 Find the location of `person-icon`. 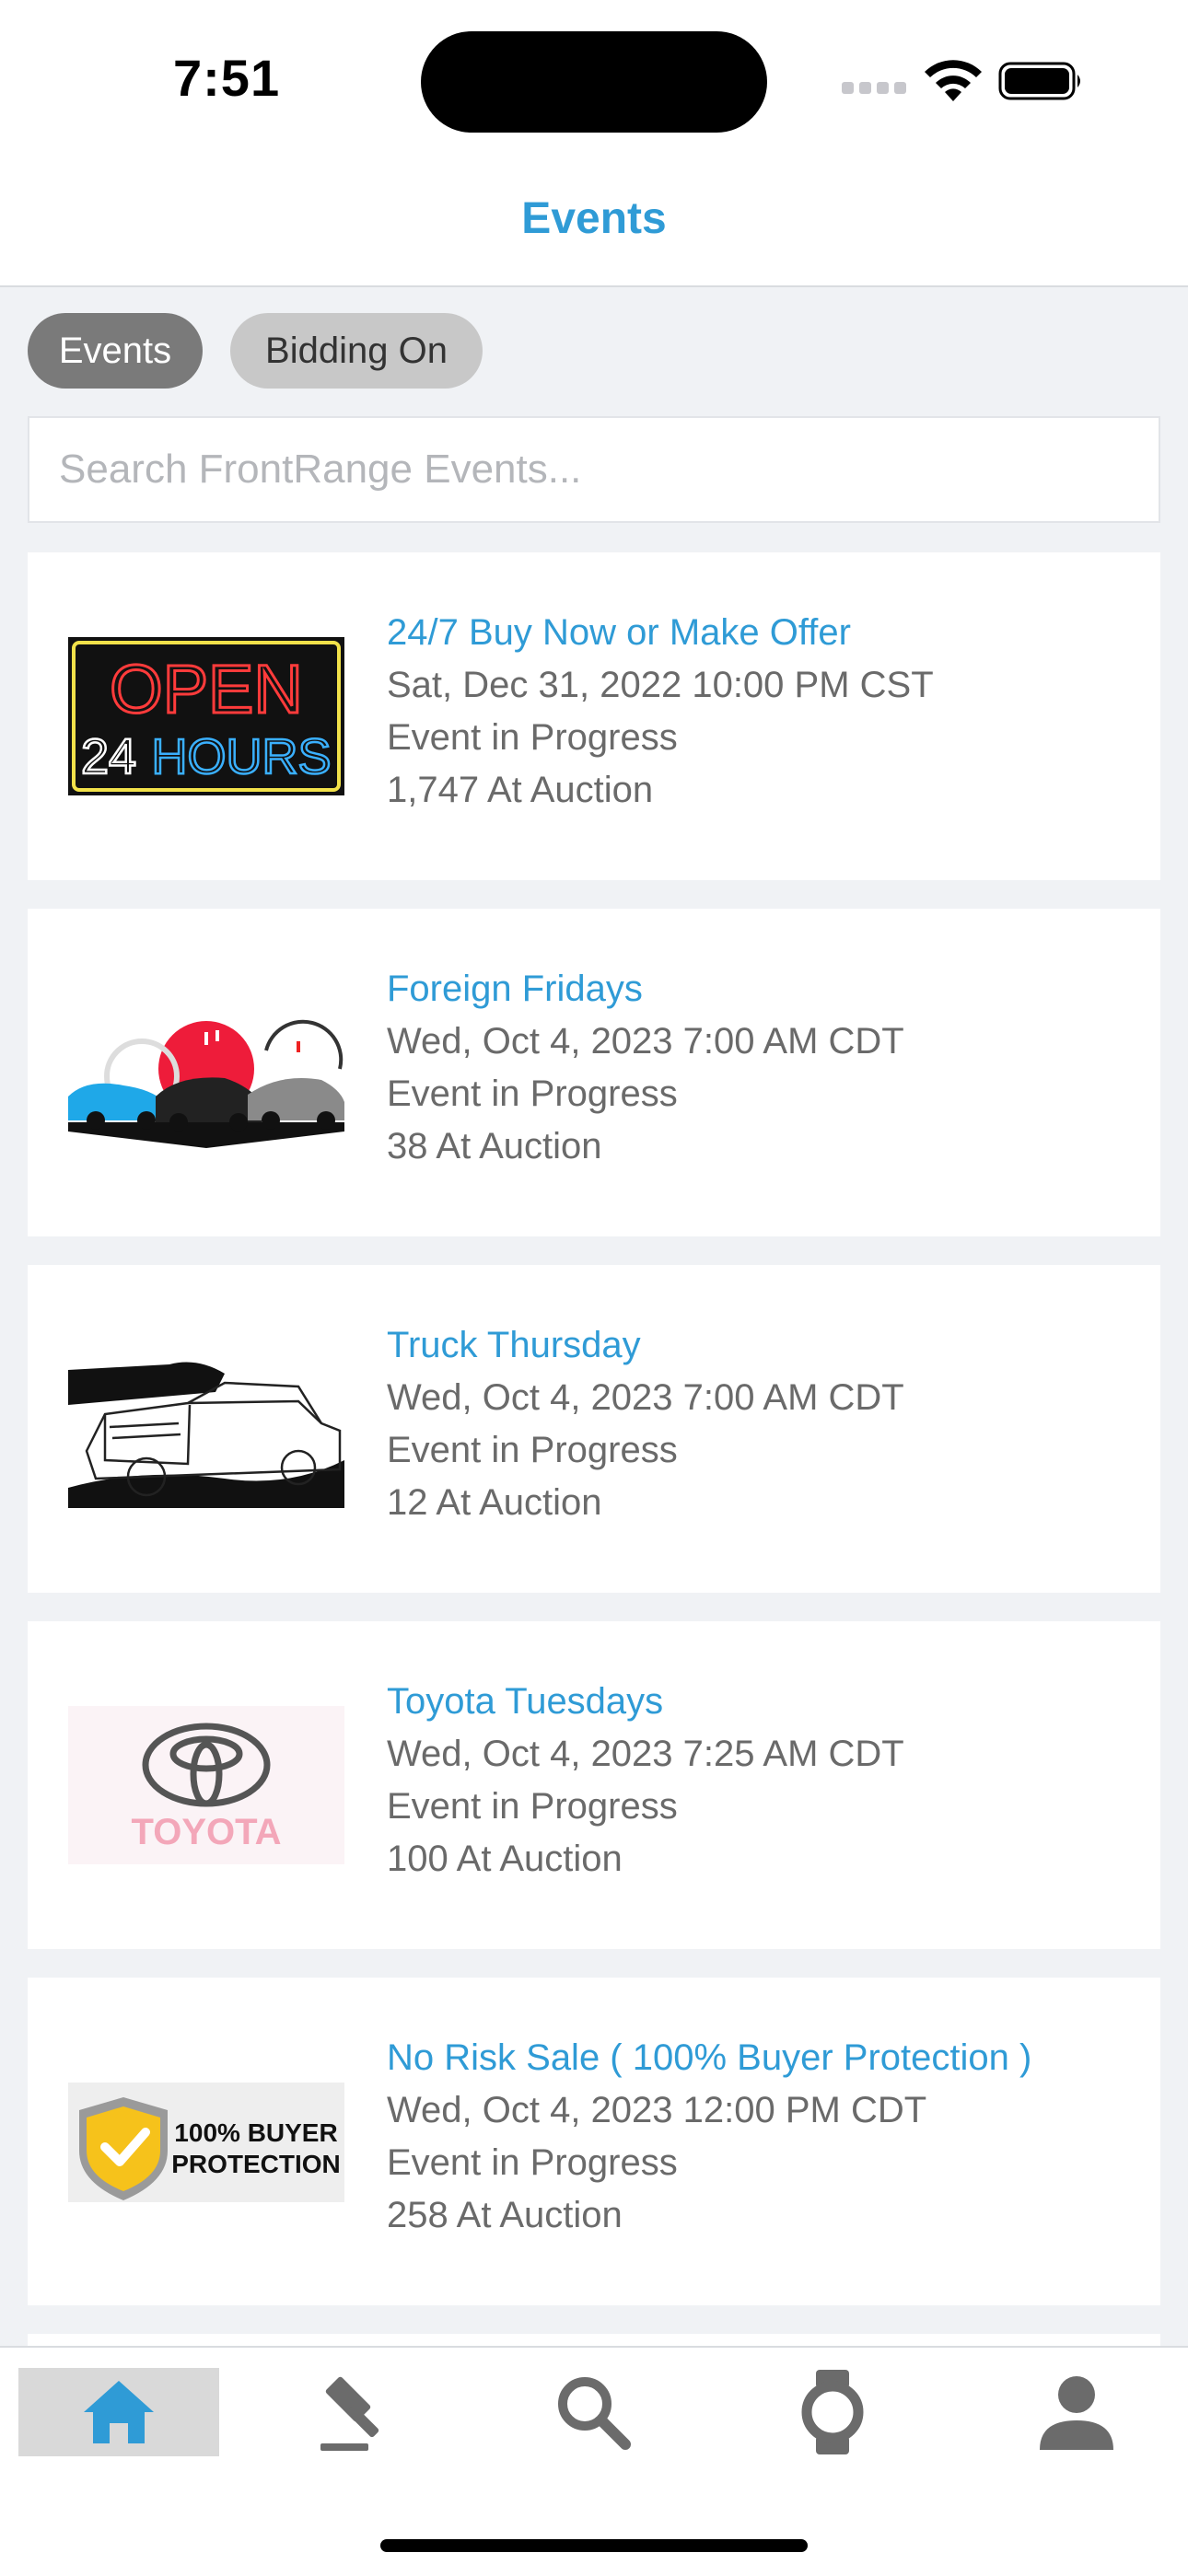

person-icon is located at coordinates (1076, 2413).